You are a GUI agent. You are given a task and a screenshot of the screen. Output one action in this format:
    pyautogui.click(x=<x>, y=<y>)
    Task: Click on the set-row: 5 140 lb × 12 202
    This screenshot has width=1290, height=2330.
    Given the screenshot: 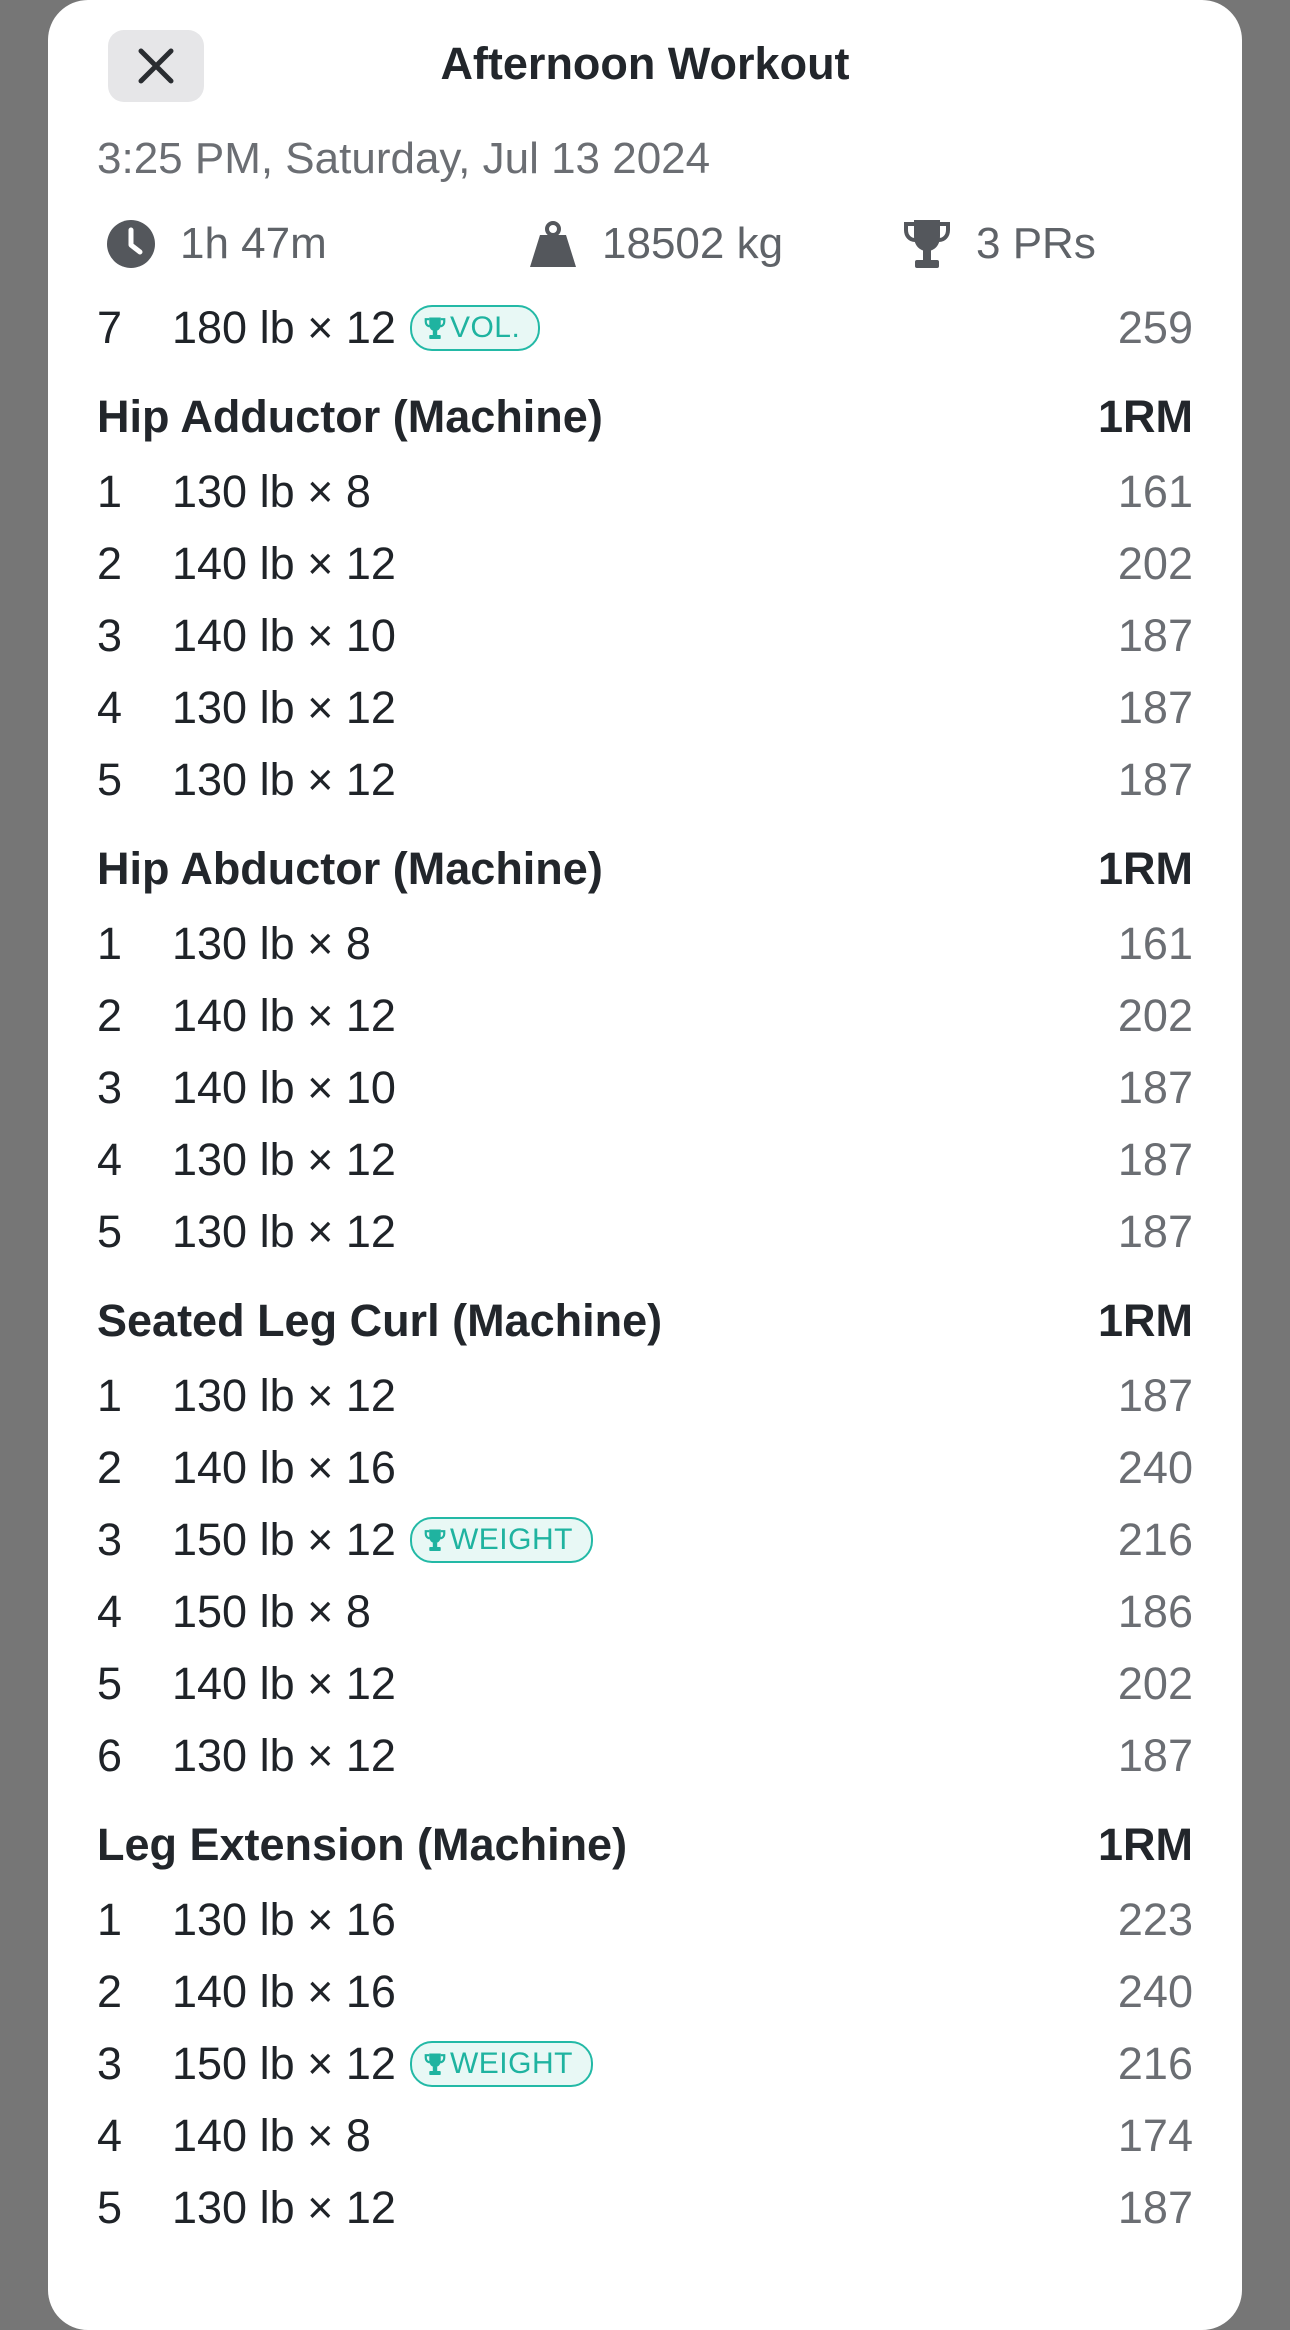 What is the action you would take?
    pyautogui.click(x=645, y=1684)
    